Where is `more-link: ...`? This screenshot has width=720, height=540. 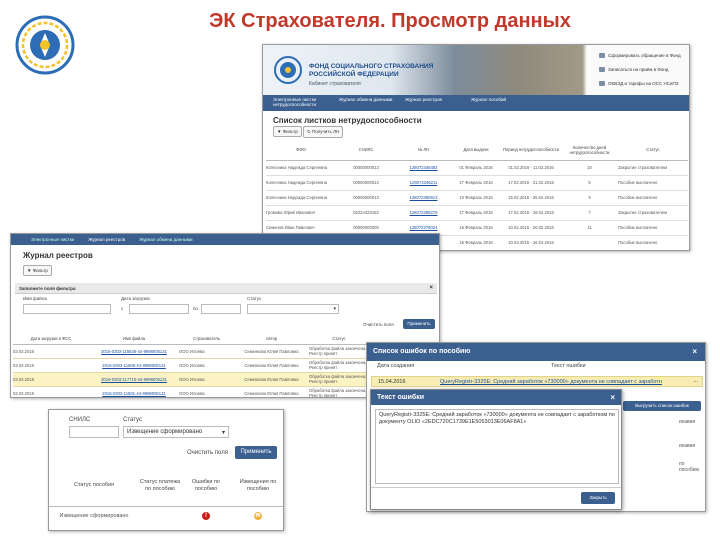
more-link: ... is located at coordinates (695, 381).